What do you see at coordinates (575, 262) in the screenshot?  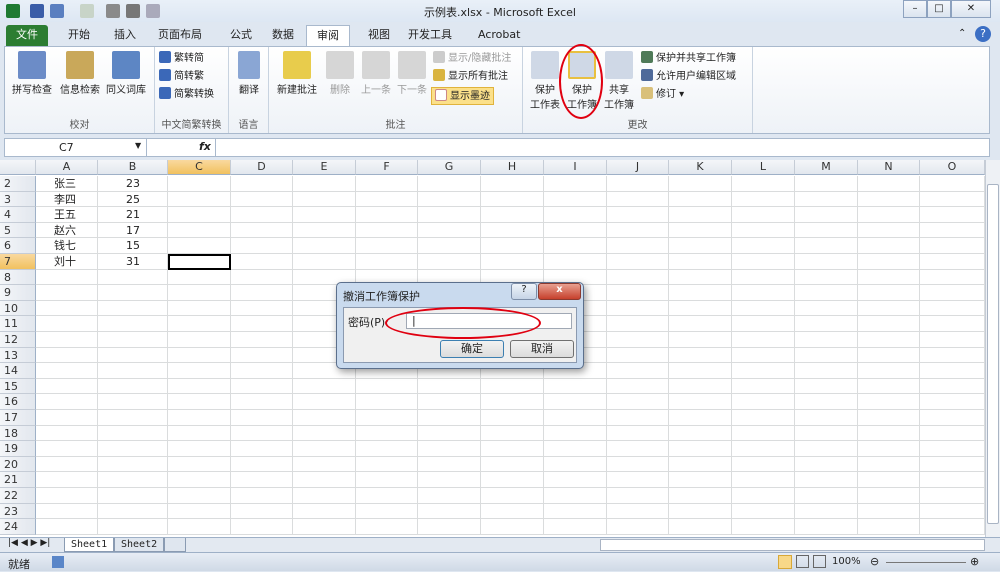 I see `cell-I7` at bounding box center [575, 262].